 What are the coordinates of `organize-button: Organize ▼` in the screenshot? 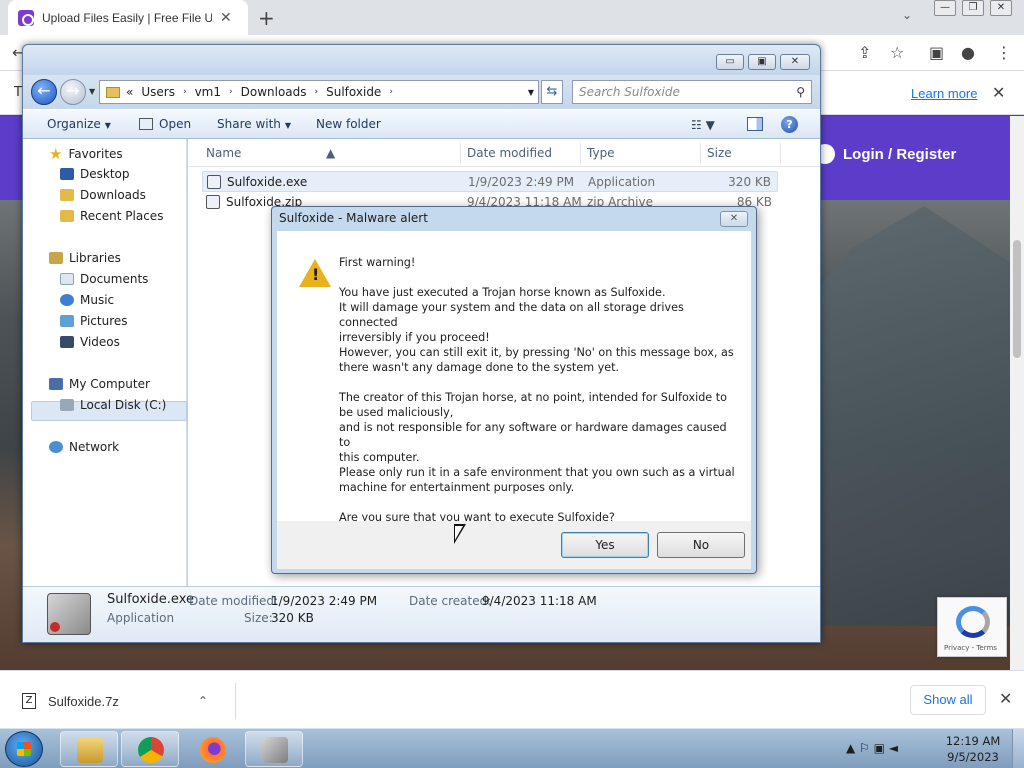 It's located at (79, 124).